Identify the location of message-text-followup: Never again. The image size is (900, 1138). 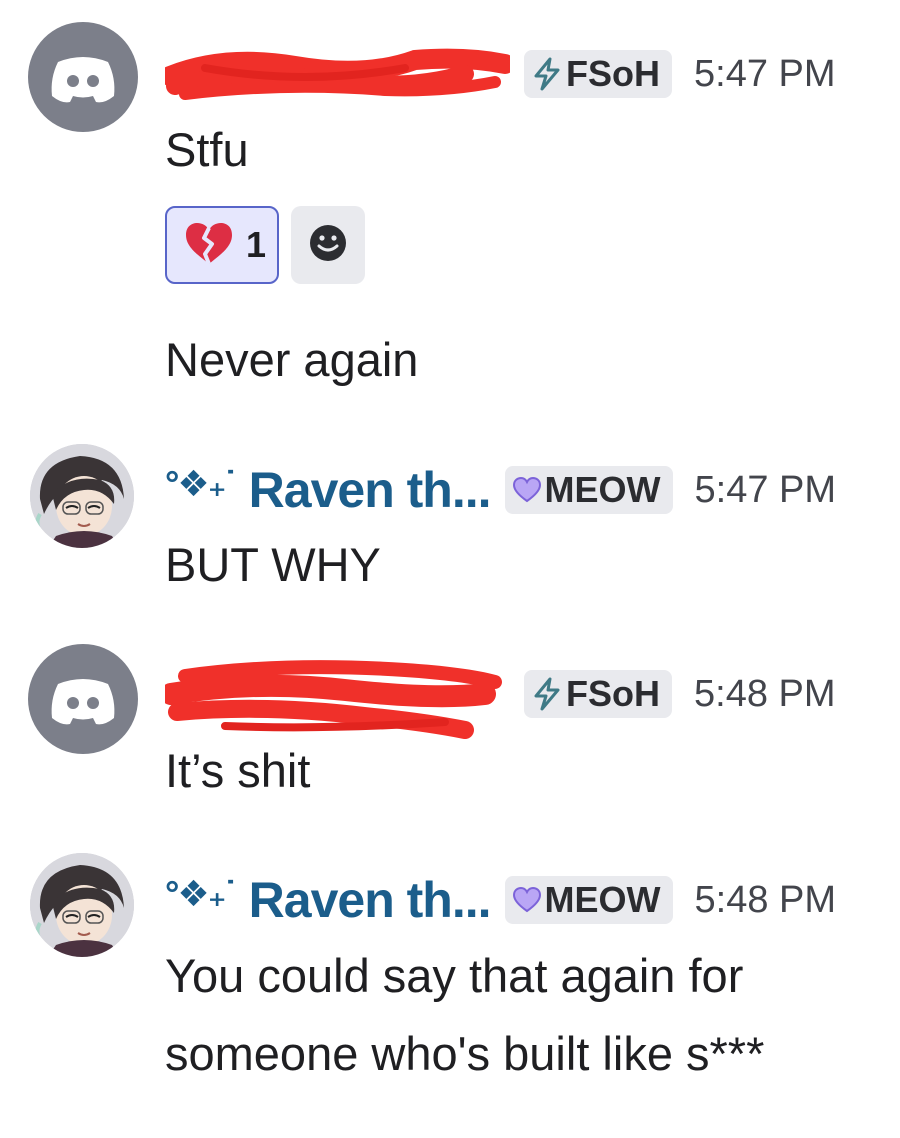
(292, 359).